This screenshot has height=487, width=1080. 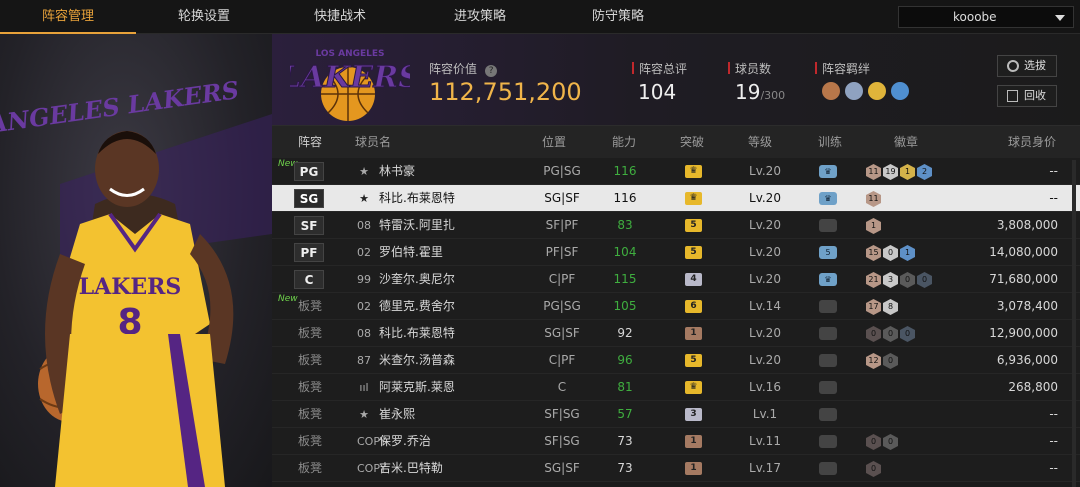 I want to click on header-value: 球员身价, so click(x=1032, y=142).